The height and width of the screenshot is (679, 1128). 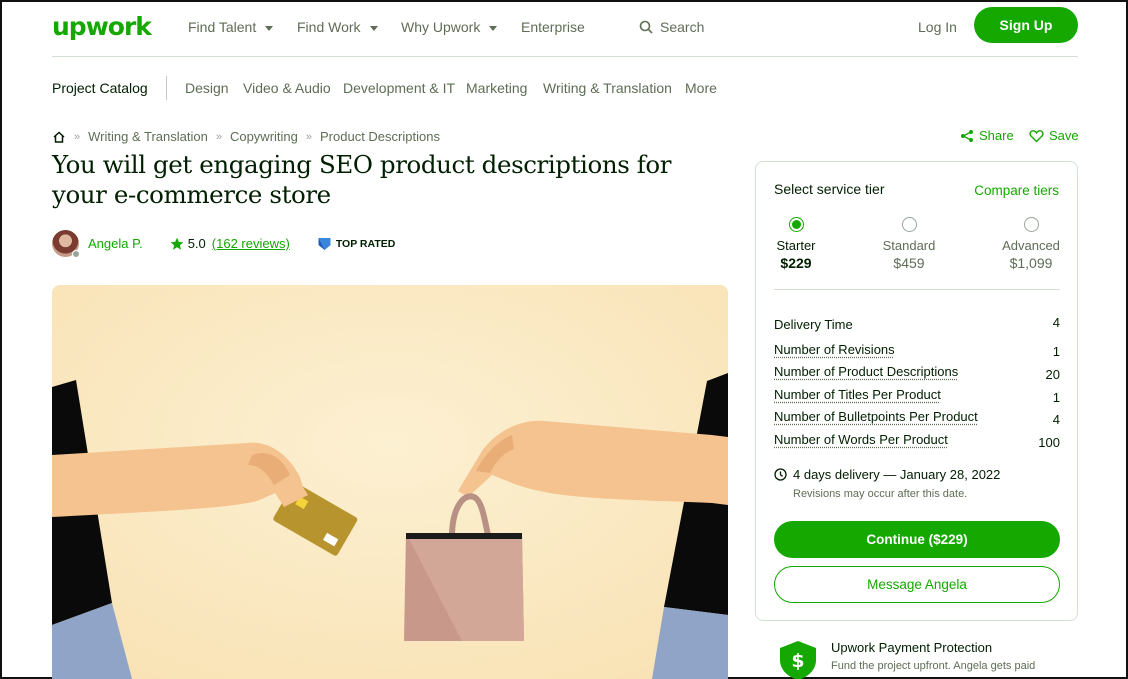 I want to click on top-rated-badge: TOP RATED, so click(x=357, y=244).